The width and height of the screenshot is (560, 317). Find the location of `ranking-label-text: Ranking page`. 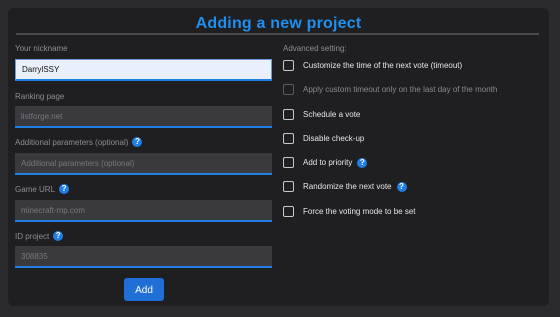

ranking-label-text: Ranking page is located at coordinates (40, 96).